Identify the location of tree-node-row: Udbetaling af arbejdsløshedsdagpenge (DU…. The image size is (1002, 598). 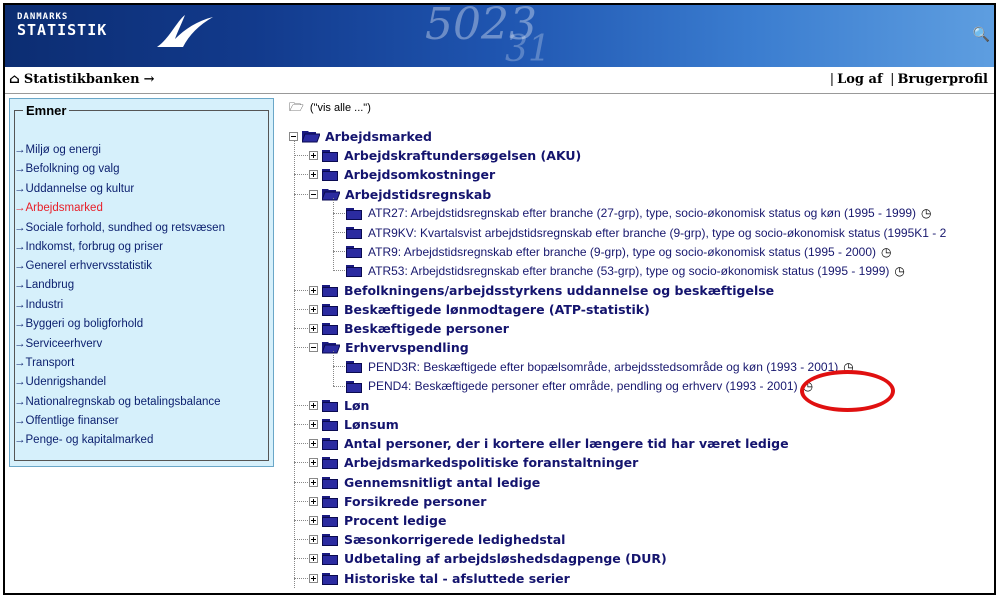
(488, 558).